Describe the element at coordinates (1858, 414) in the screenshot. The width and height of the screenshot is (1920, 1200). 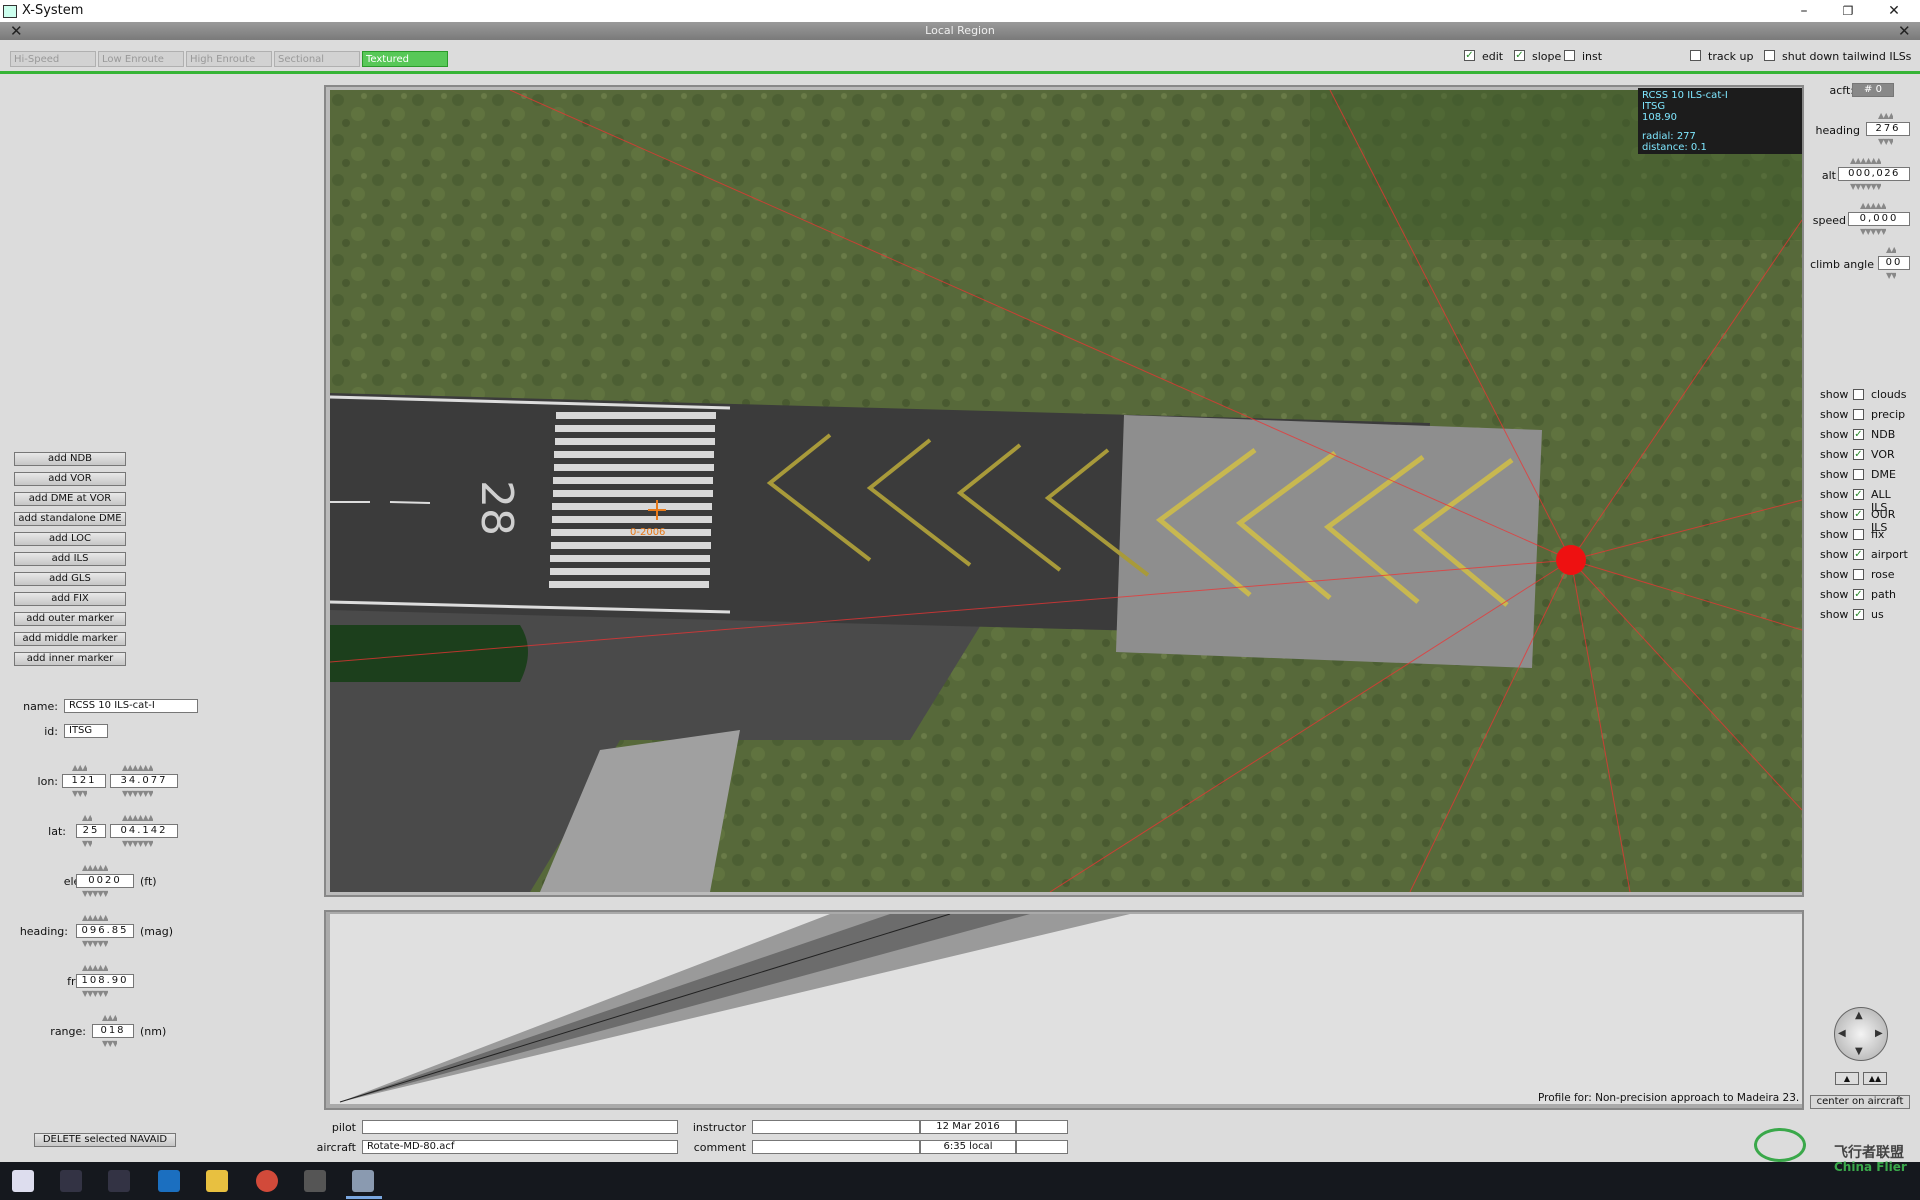
I see `show-precip-checkbox` at that location.